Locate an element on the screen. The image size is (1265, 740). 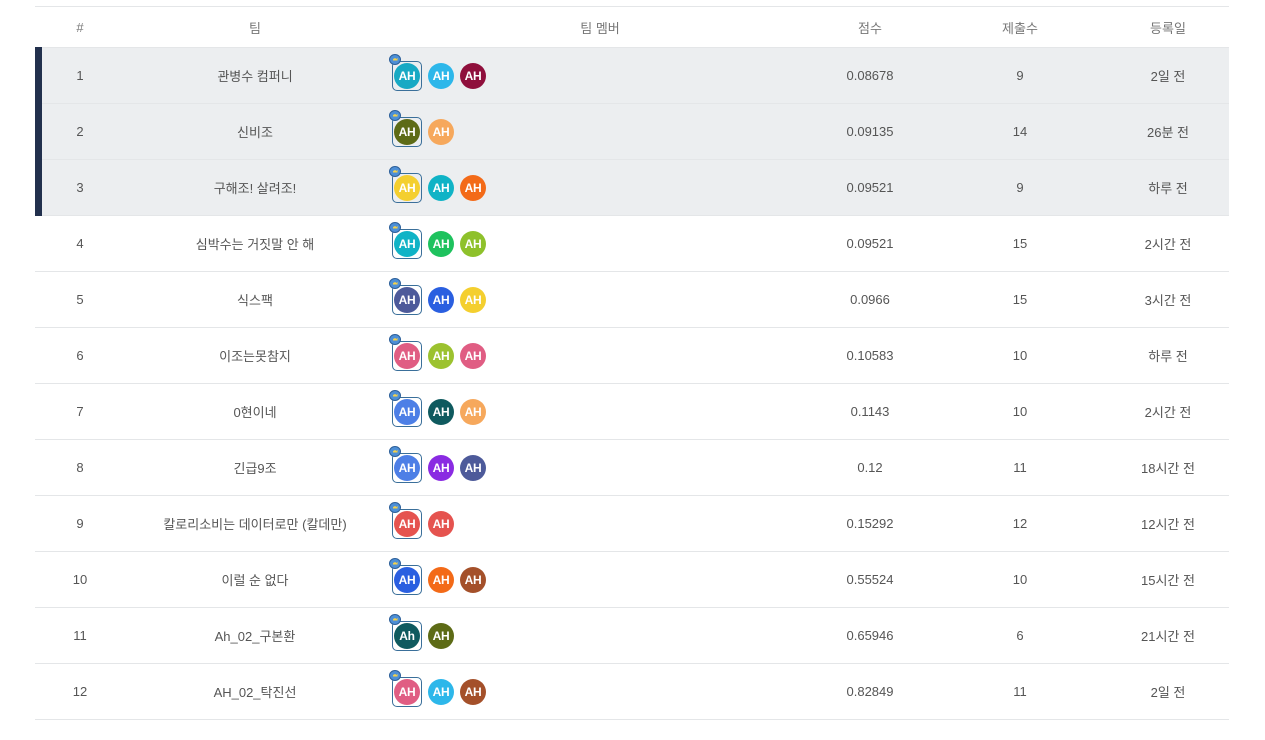
team-name: AH_02_탁진선 is located at coordinates (255, 692).